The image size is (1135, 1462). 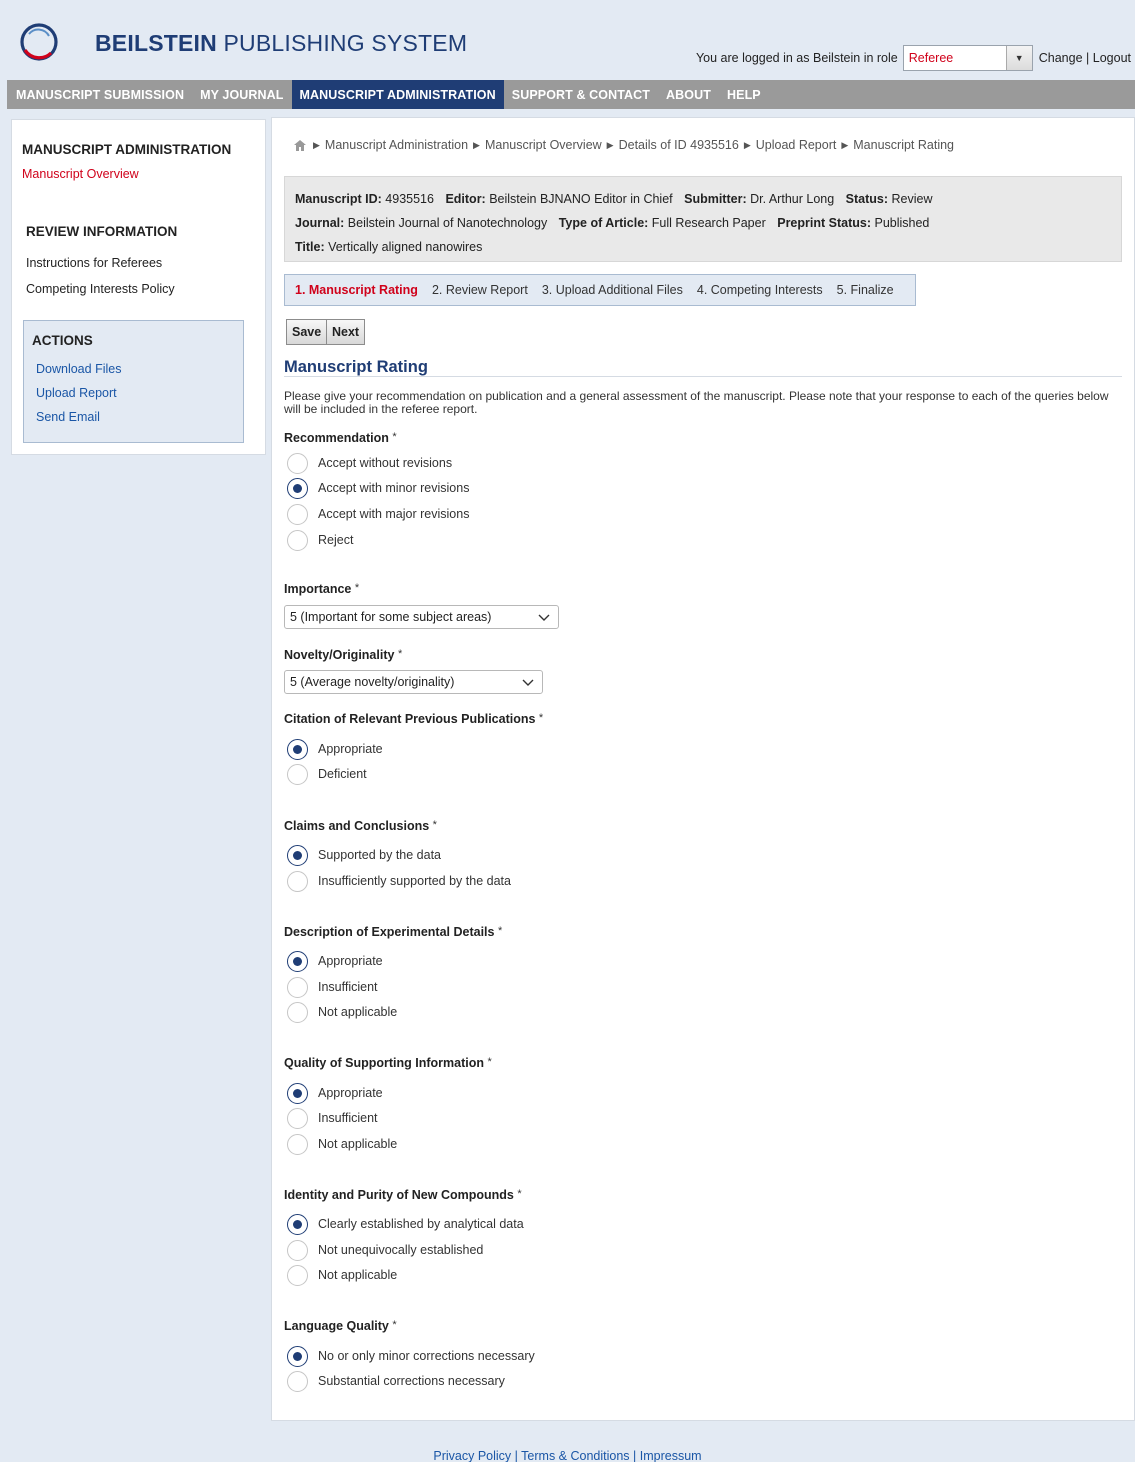 I want to click on recommendation-option: Reject, so click(x=320, y=540).